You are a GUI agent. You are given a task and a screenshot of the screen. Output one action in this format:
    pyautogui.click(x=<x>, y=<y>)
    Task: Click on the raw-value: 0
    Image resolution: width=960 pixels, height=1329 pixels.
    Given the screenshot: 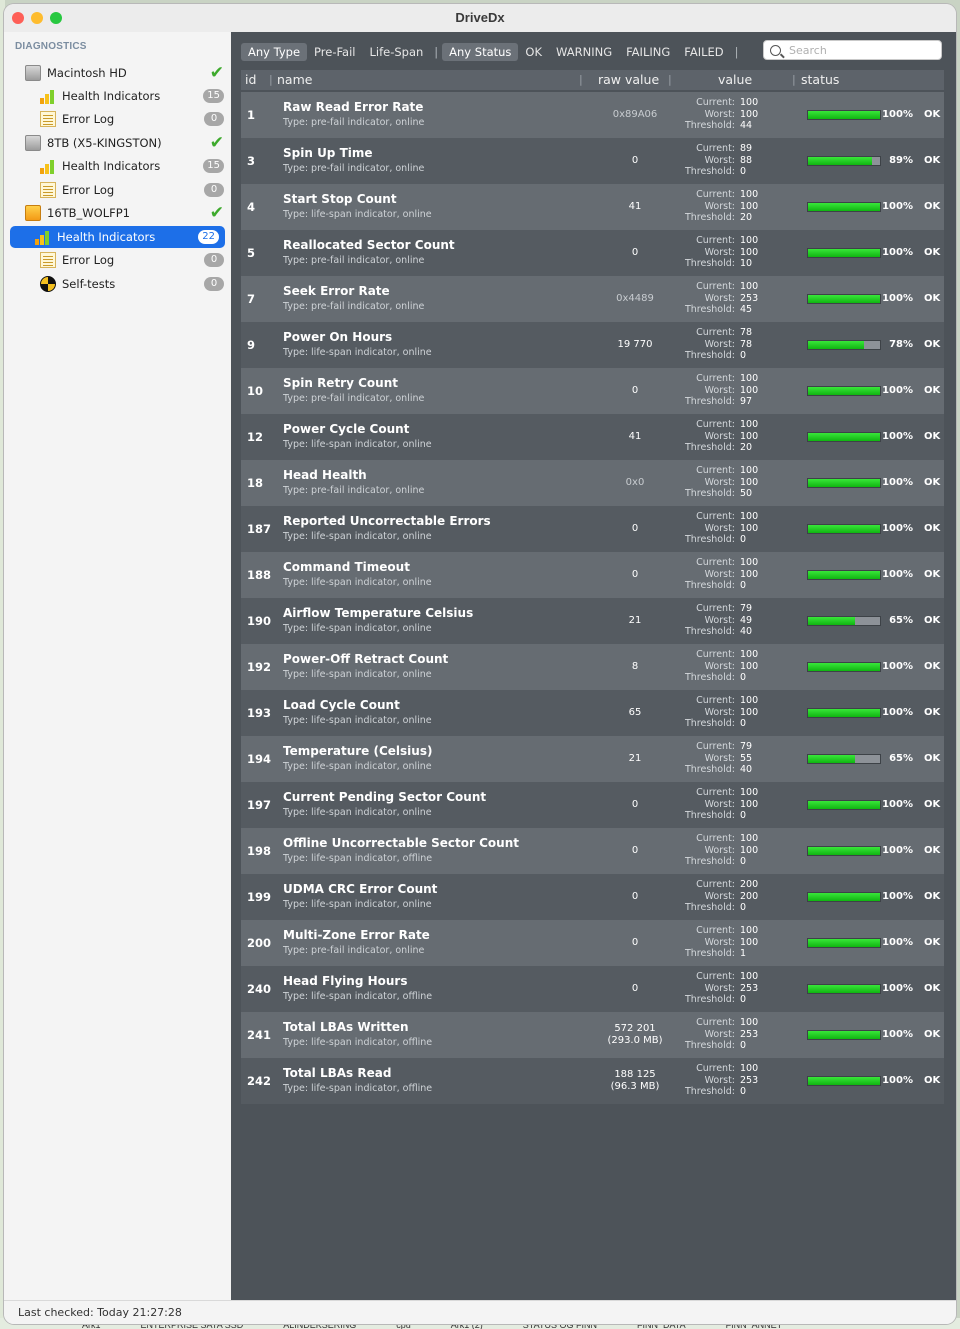 What is the action you would take?
    pyautogui.click(x=635, y=160)
    